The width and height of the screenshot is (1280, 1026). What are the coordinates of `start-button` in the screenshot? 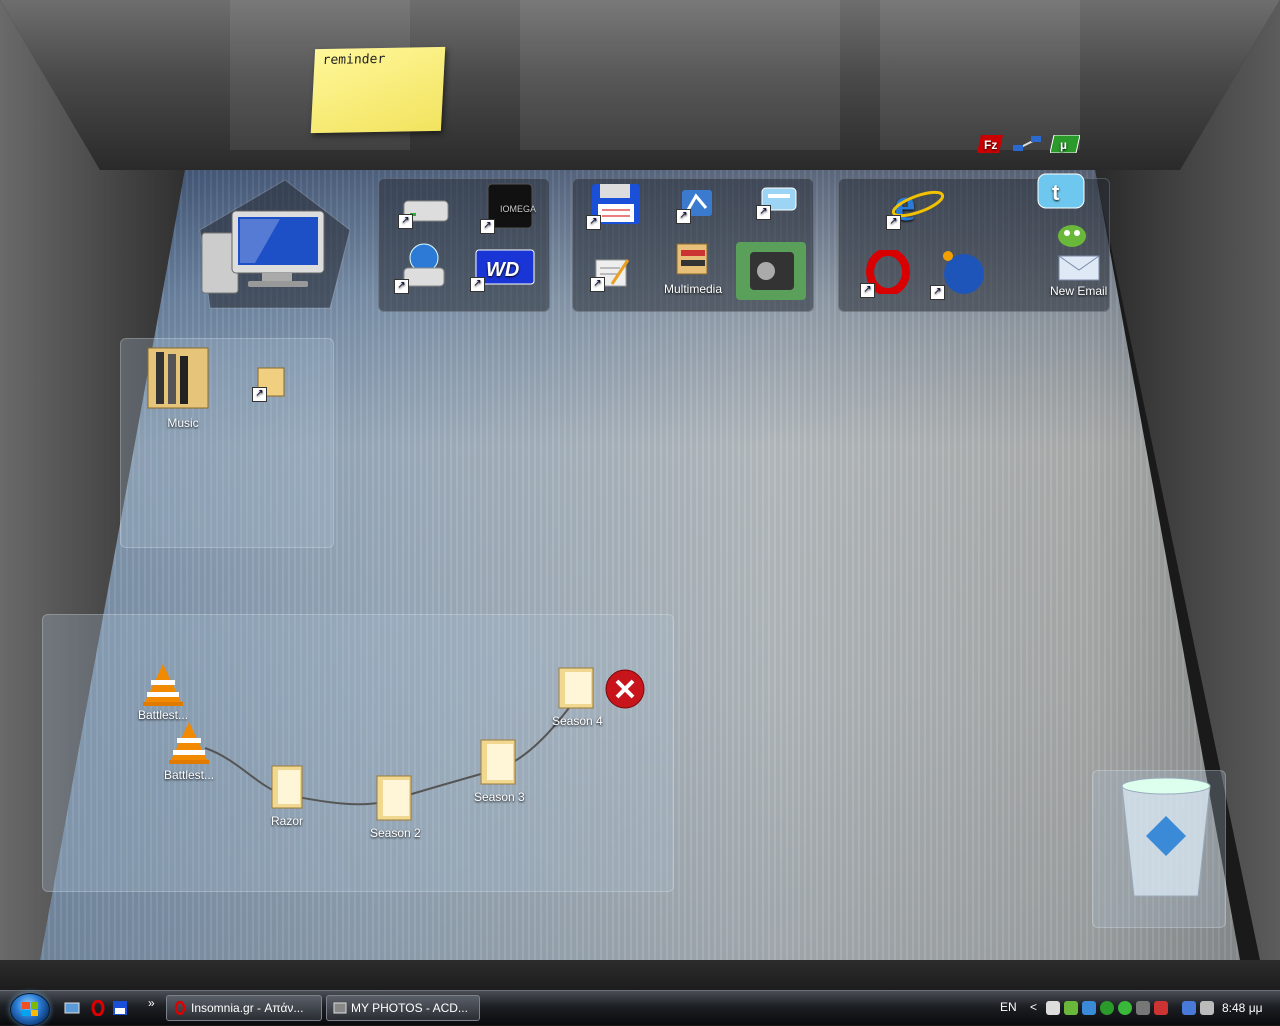 It's located at (30, 1009).